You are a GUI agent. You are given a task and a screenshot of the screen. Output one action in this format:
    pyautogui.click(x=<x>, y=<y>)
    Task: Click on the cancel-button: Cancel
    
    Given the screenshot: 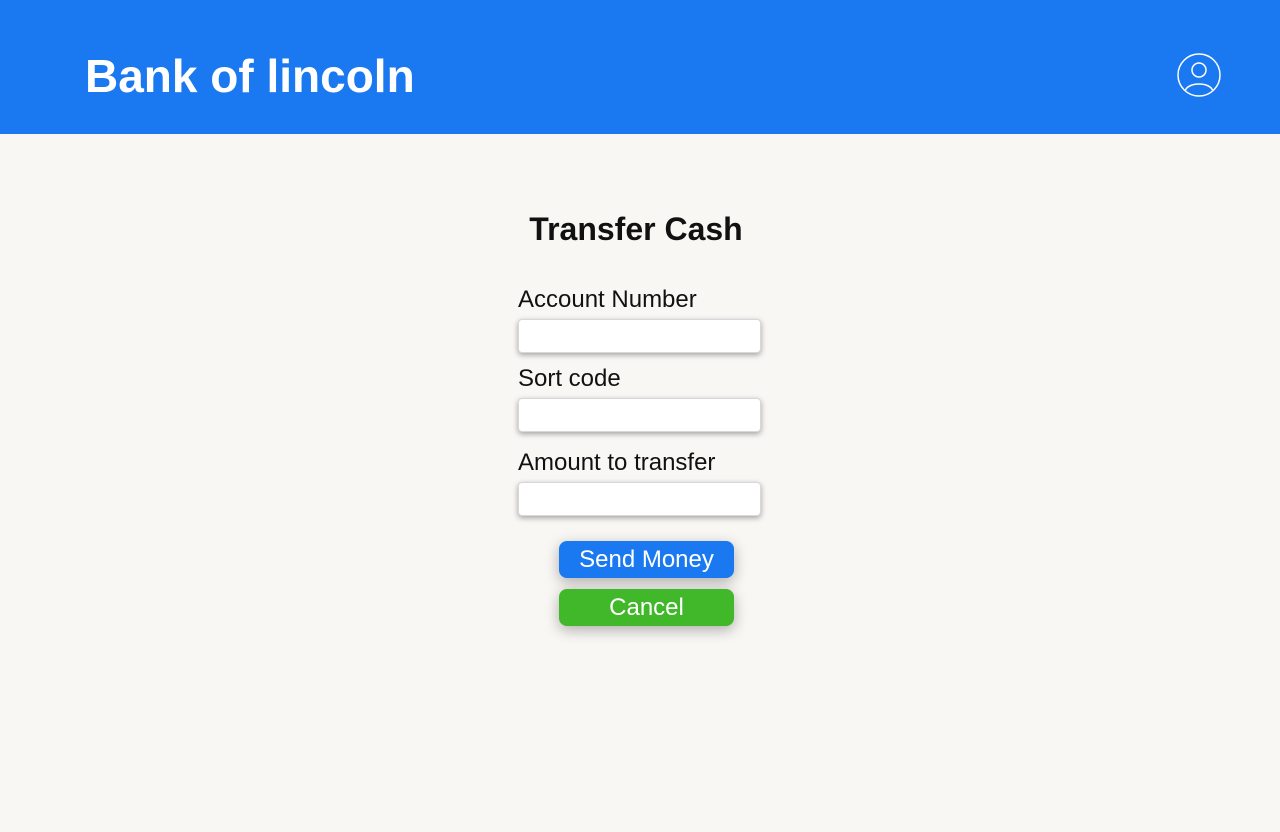 What is the action you would take?
    pyautogui.click(x=646, y=607)
    